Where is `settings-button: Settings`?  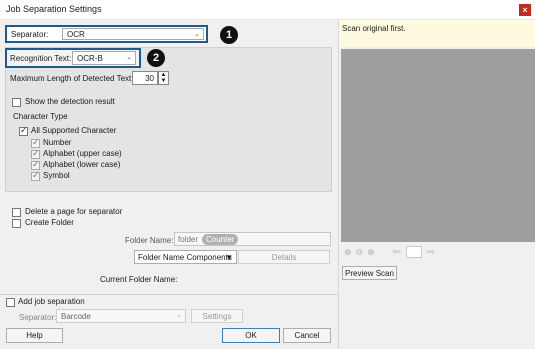
settings-button: Settings is located at coordinates (217, 316).